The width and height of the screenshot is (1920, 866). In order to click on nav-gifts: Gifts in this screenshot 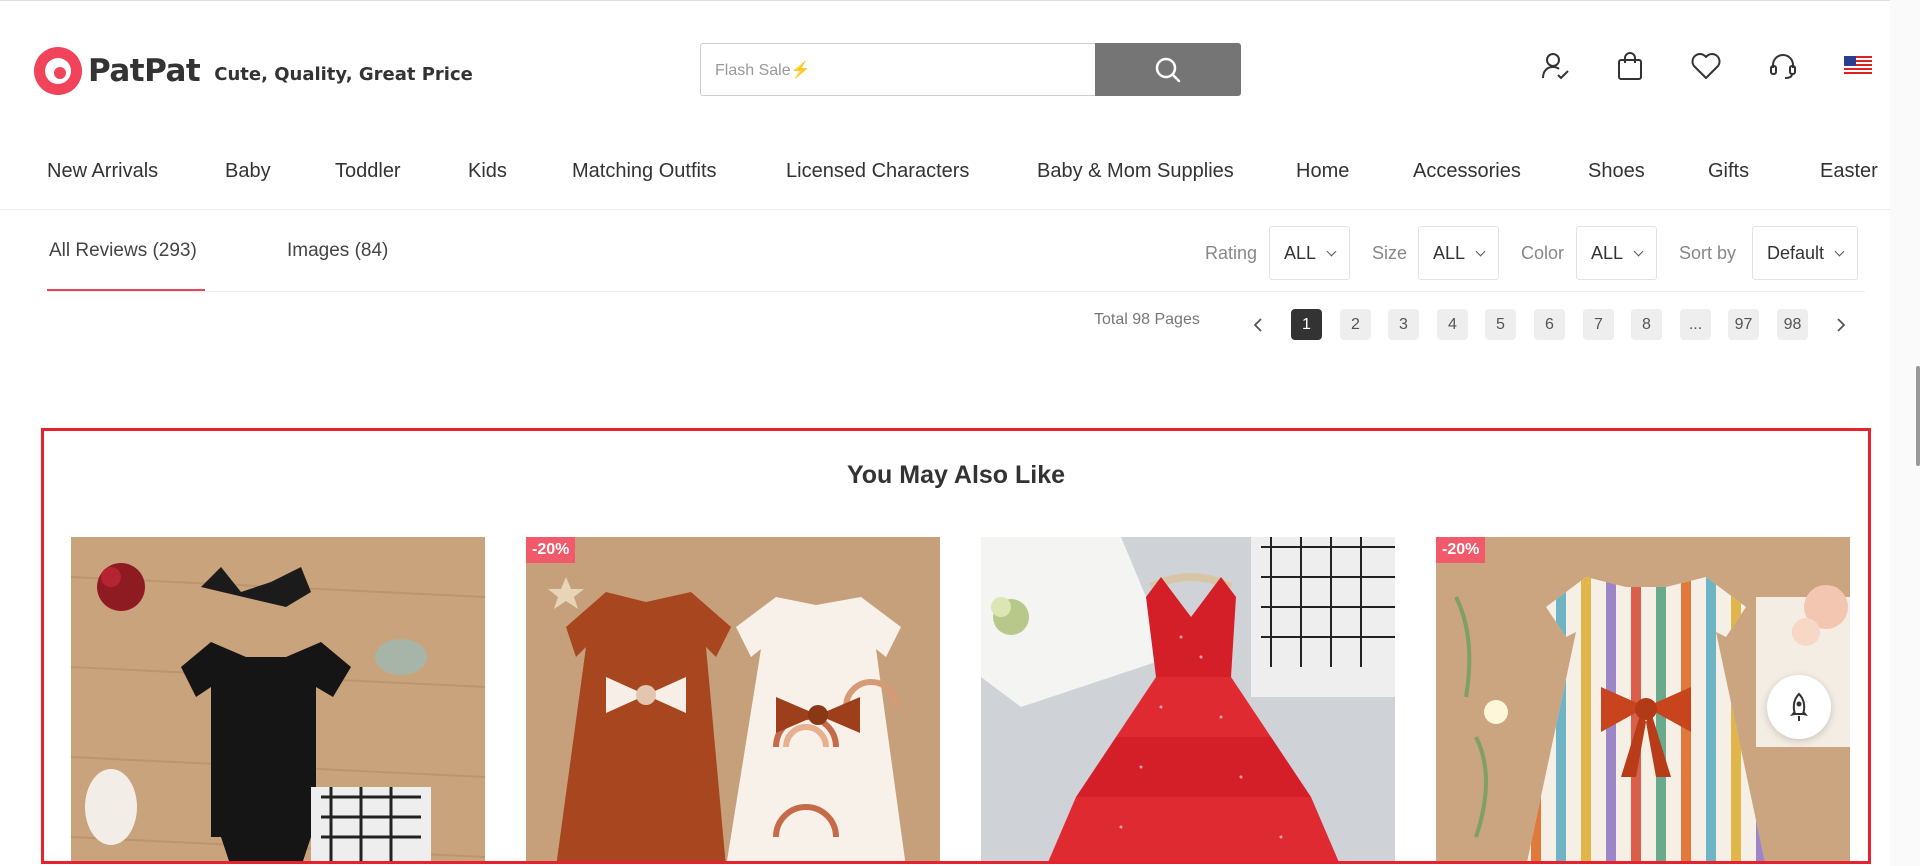, I will do `click(1728, 171)`.